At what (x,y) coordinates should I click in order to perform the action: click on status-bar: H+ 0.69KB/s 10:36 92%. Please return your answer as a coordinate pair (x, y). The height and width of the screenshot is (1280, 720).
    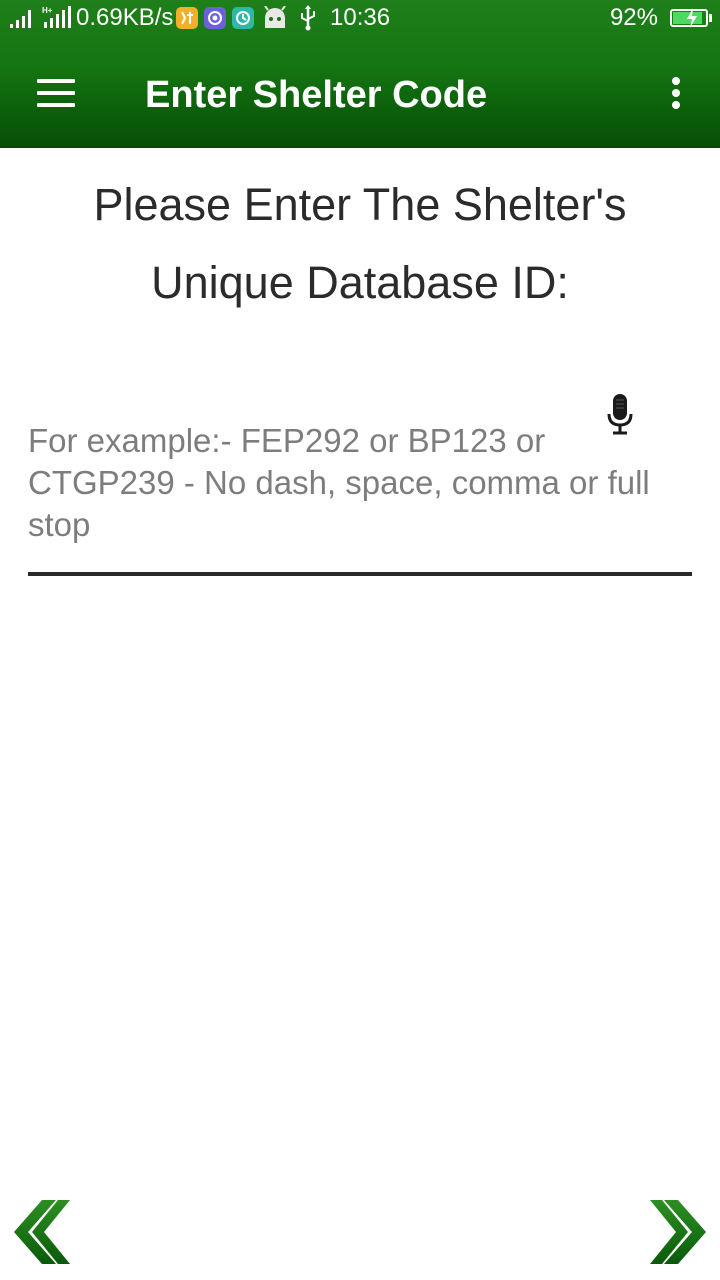
    Looking at the image, I should click on (360, 19).